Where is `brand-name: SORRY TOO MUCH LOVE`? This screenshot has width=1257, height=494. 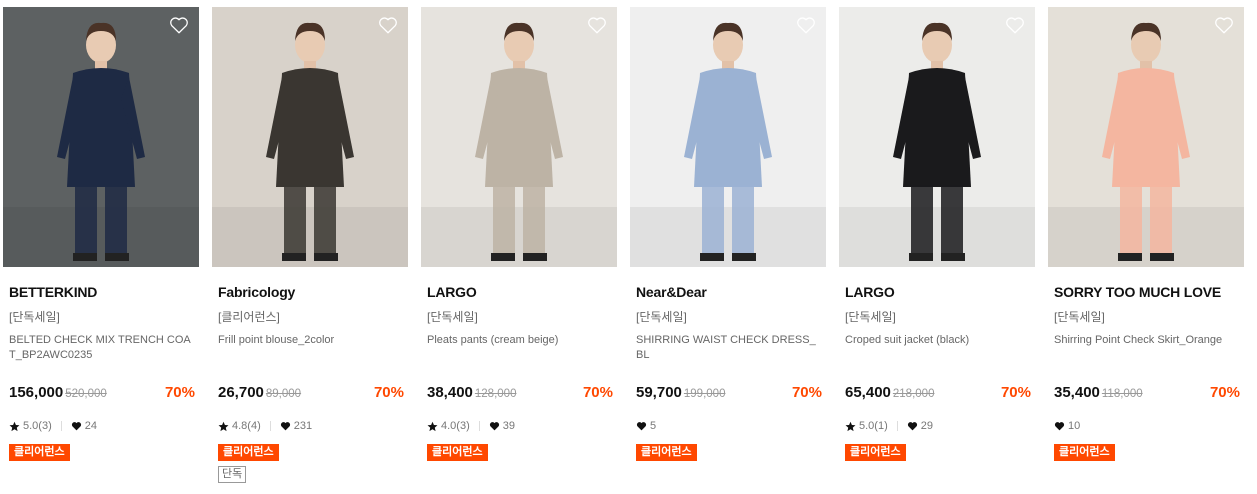
brand-name: SORRY TOO MUCH LOVE is located at coordinates (1137, 292).